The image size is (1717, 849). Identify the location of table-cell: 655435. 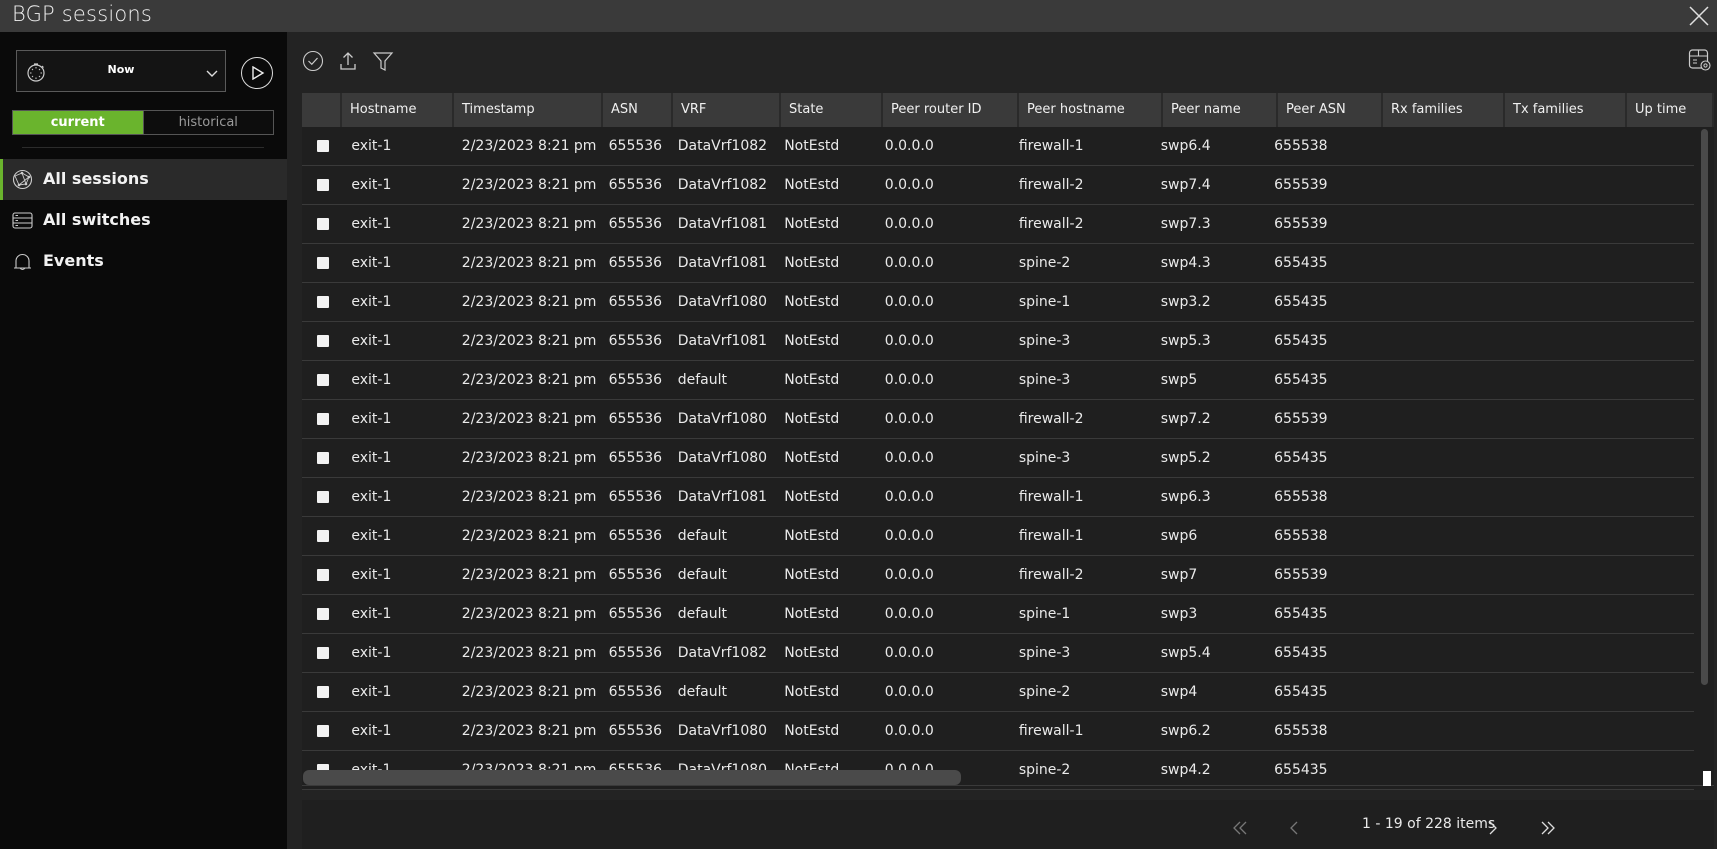
(1301, 380).